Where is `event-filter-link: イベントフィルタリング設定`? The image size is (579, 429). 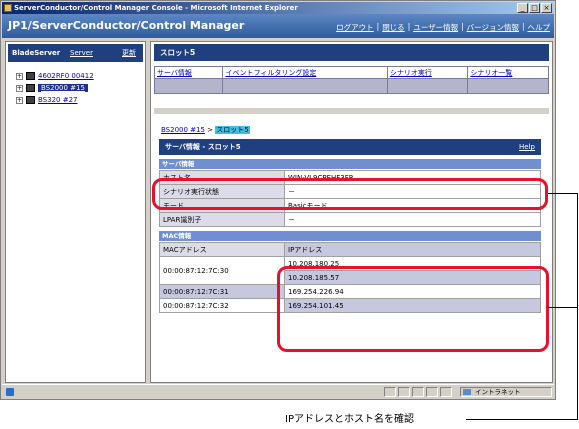 event-filter-link: イベントフィルタリング設定 is located at coordinates (270, 73).